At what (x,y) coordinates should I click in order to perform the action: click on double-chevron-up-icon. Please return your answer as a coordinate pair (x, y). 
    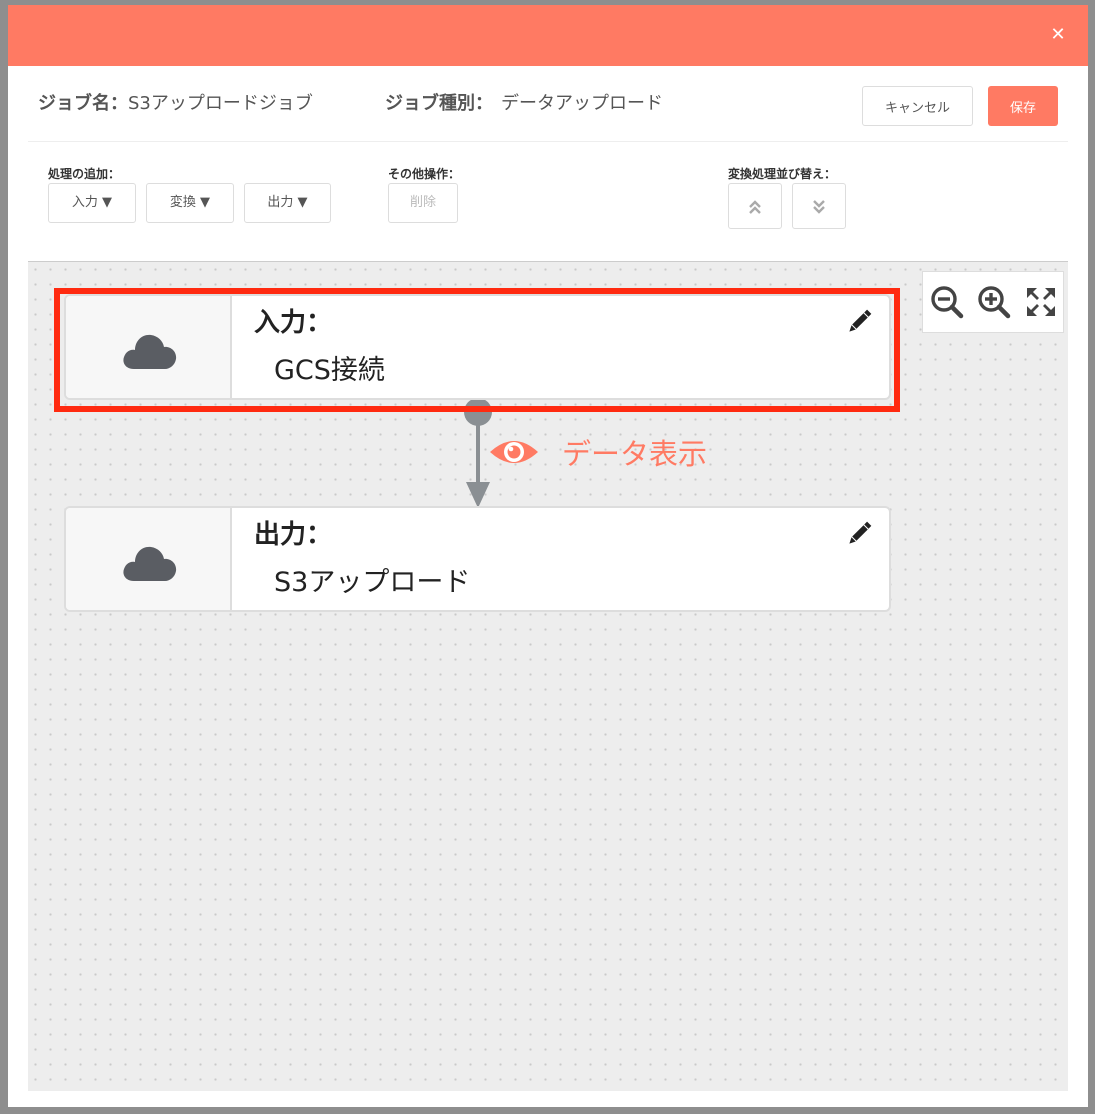
    Looking at the image, I should click on (755, 207).